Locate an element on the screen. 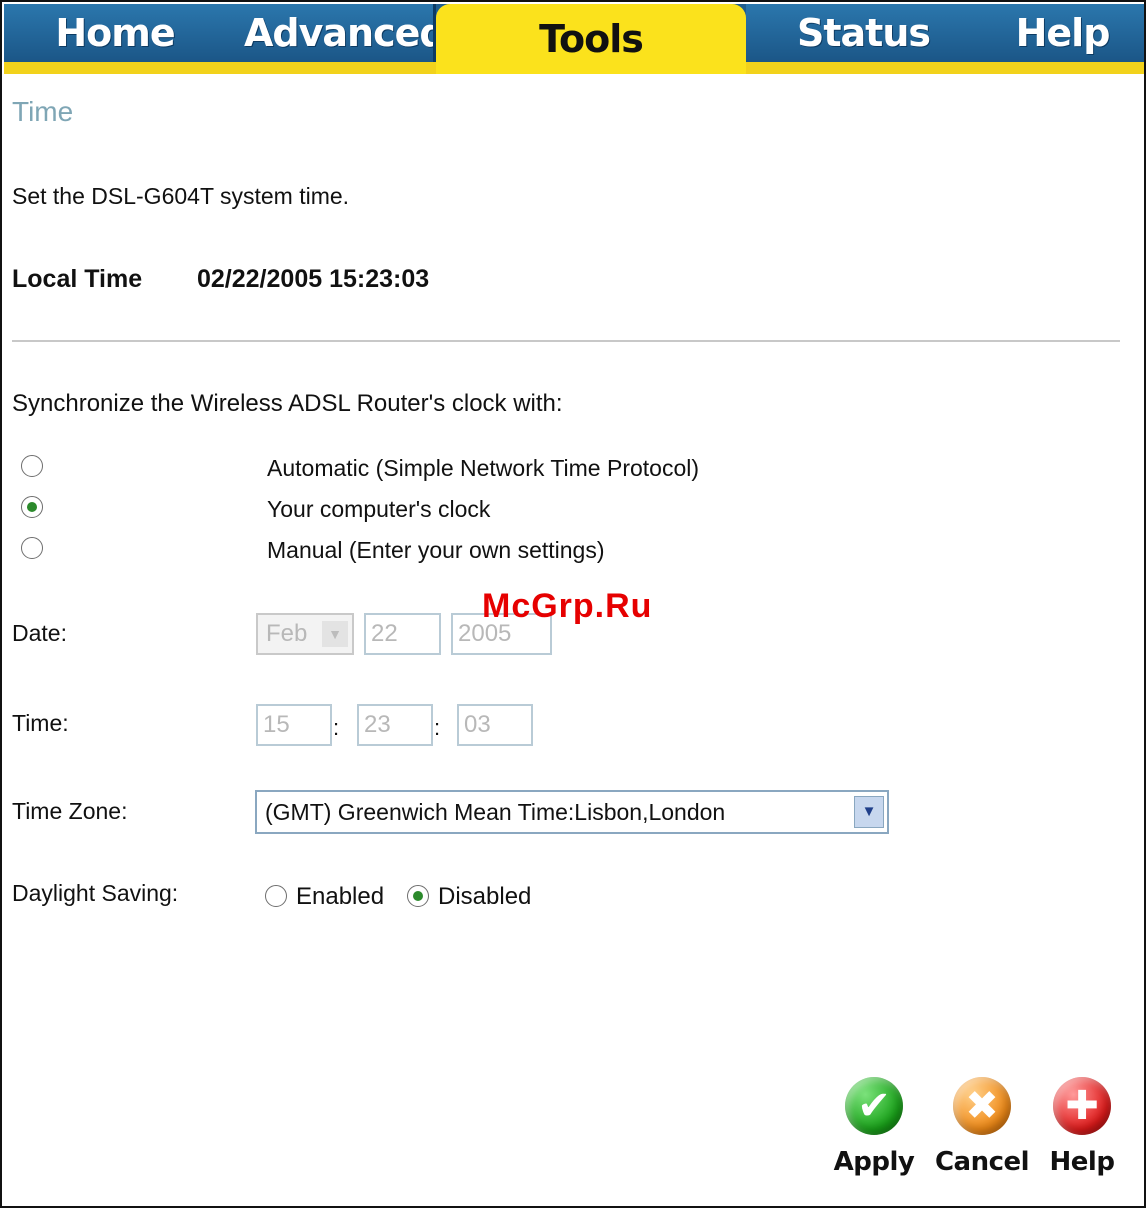 The height and width of the screenshot is (1208, 1146). radio-daylight-enabled is located at coordinates (276, 896).